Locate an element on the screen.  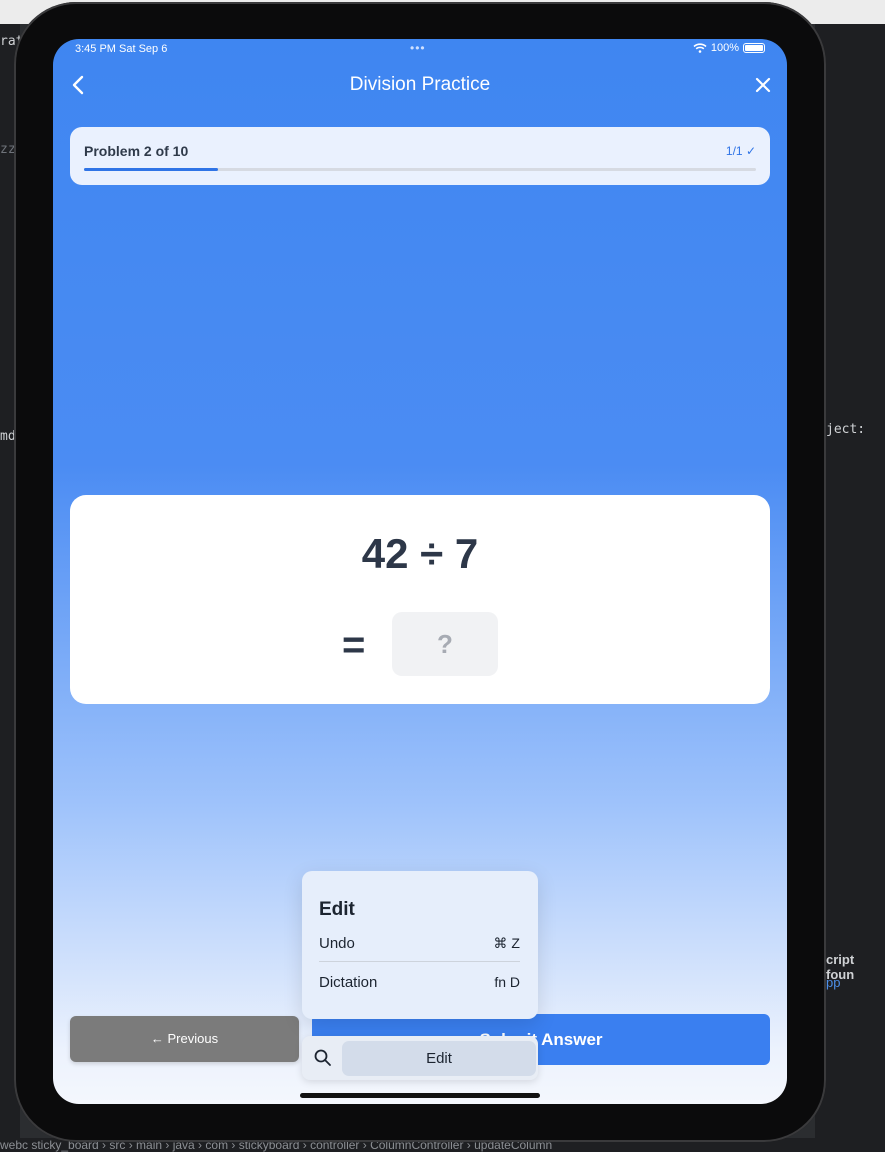
status-bar: 3:45 PM Sat Sep 6 ••• 100% is located at coordinates (420, 49).